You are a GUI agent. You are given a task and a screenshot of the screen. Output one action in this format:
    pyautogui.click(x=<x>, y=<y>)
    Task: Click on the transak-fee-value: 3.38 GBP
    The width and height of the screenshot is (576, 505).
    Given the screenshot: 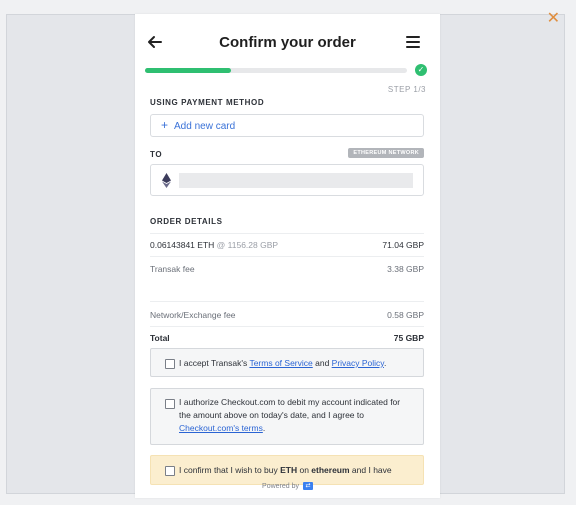 What is the action you would take?
    pyautogui.click(x=405, y=269)
    